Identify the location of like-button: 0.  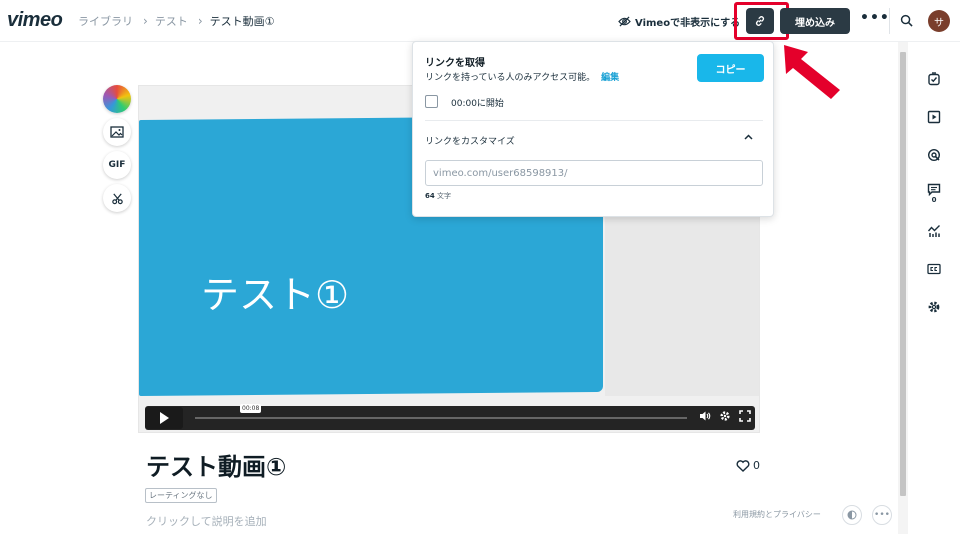
(748, 465).